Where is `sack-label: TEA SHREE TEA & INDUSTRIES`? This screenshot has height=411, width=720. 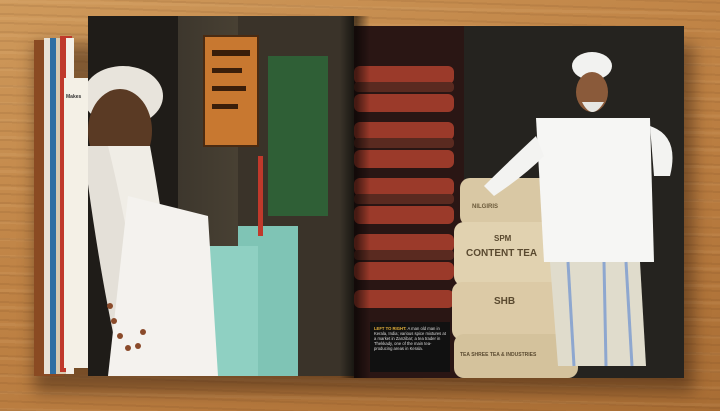
sack-label: TEA SHREE TEA & INDUSTRIES is located at coordinates (498, 355).